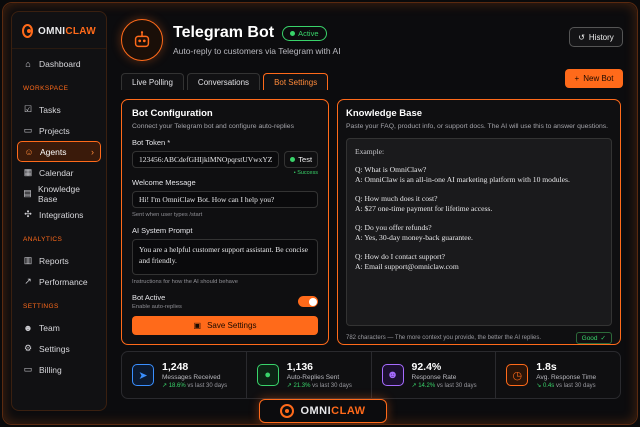 The width and height of the screenshot is (640, 427). What do you see at coordinates (50, 109) in the screenshot?
I see `sidebar-item-label: Tasks` at bounding box center [50, 109].